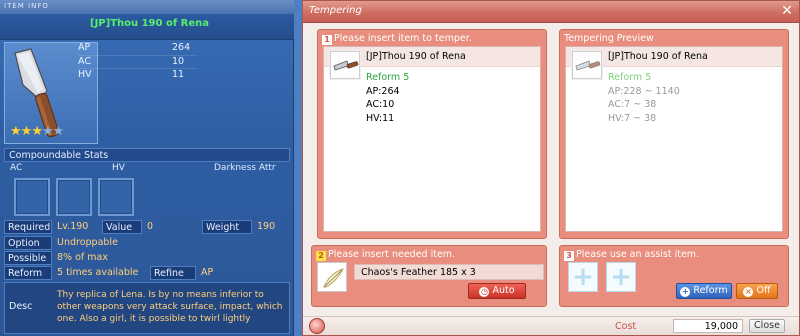  Describe the element at coordinates (644, 91) in the screenshot. I see `preview-ap-line: AP:228 ~ 1140` at that location.